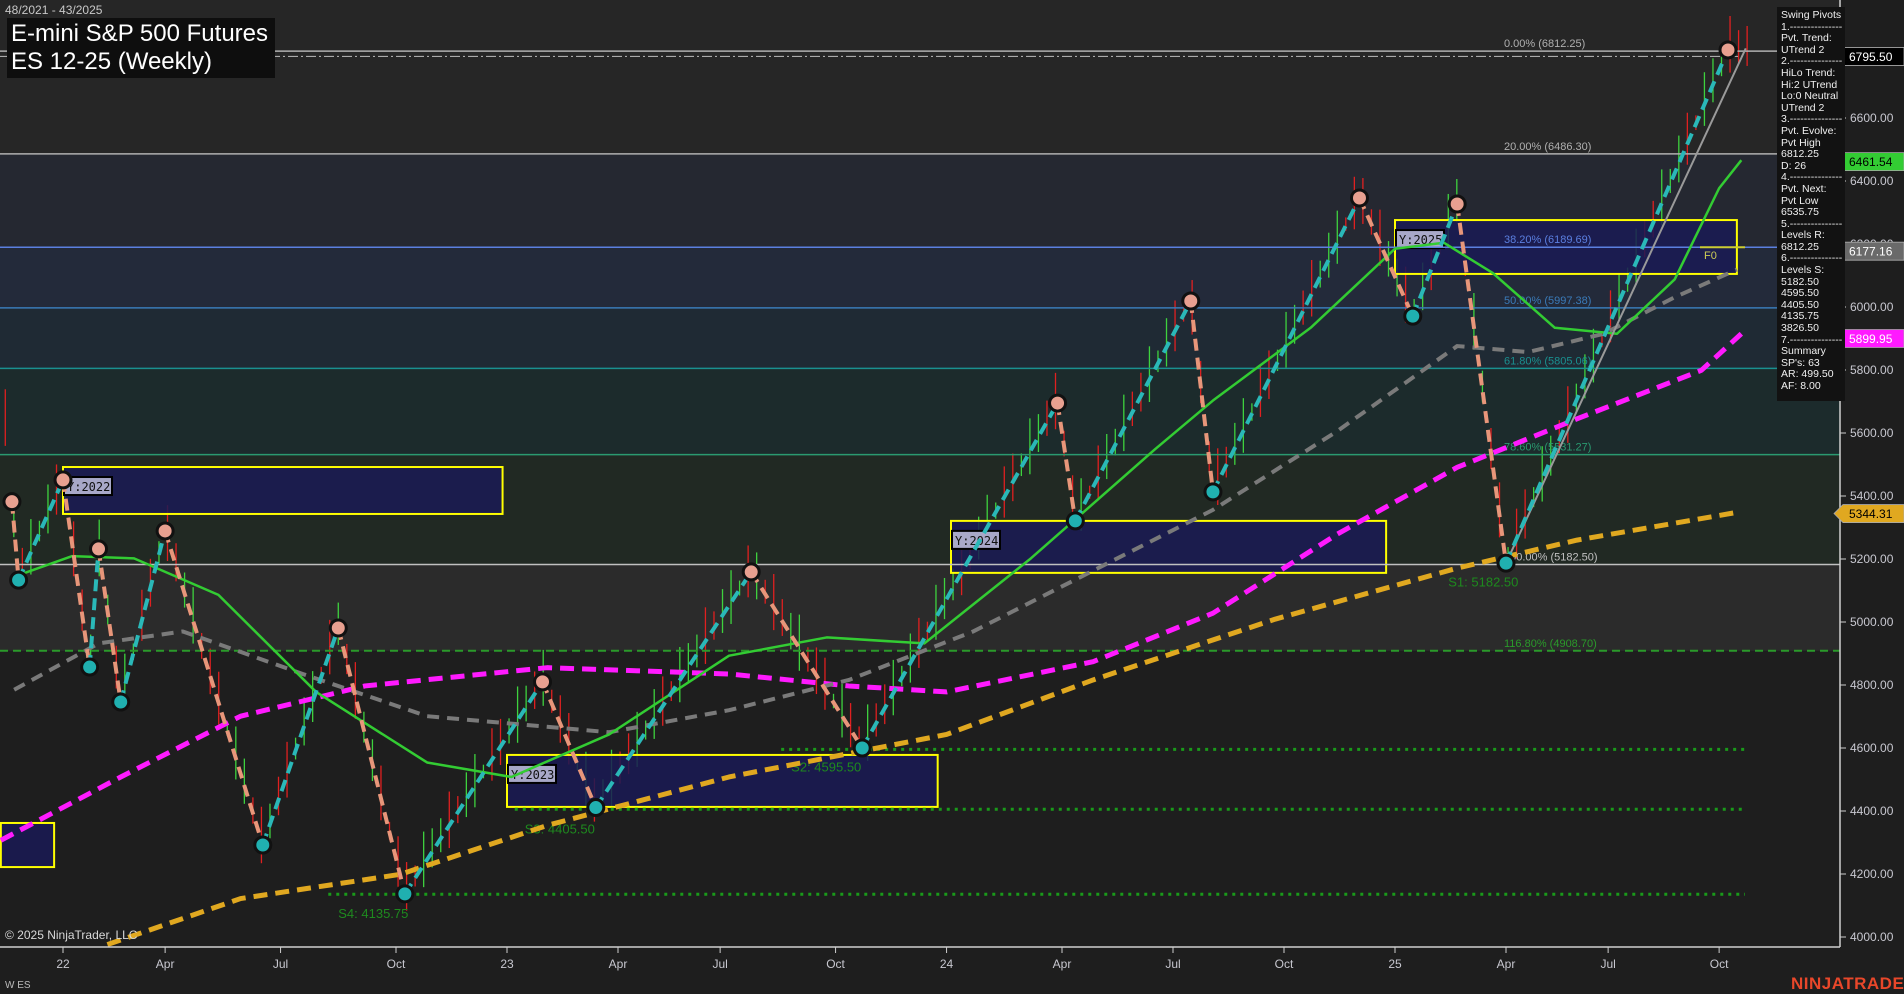 The image size is (1904, 994). I want to click on fib-level-label: 50.00% (5997.38), so click(1547, 301).